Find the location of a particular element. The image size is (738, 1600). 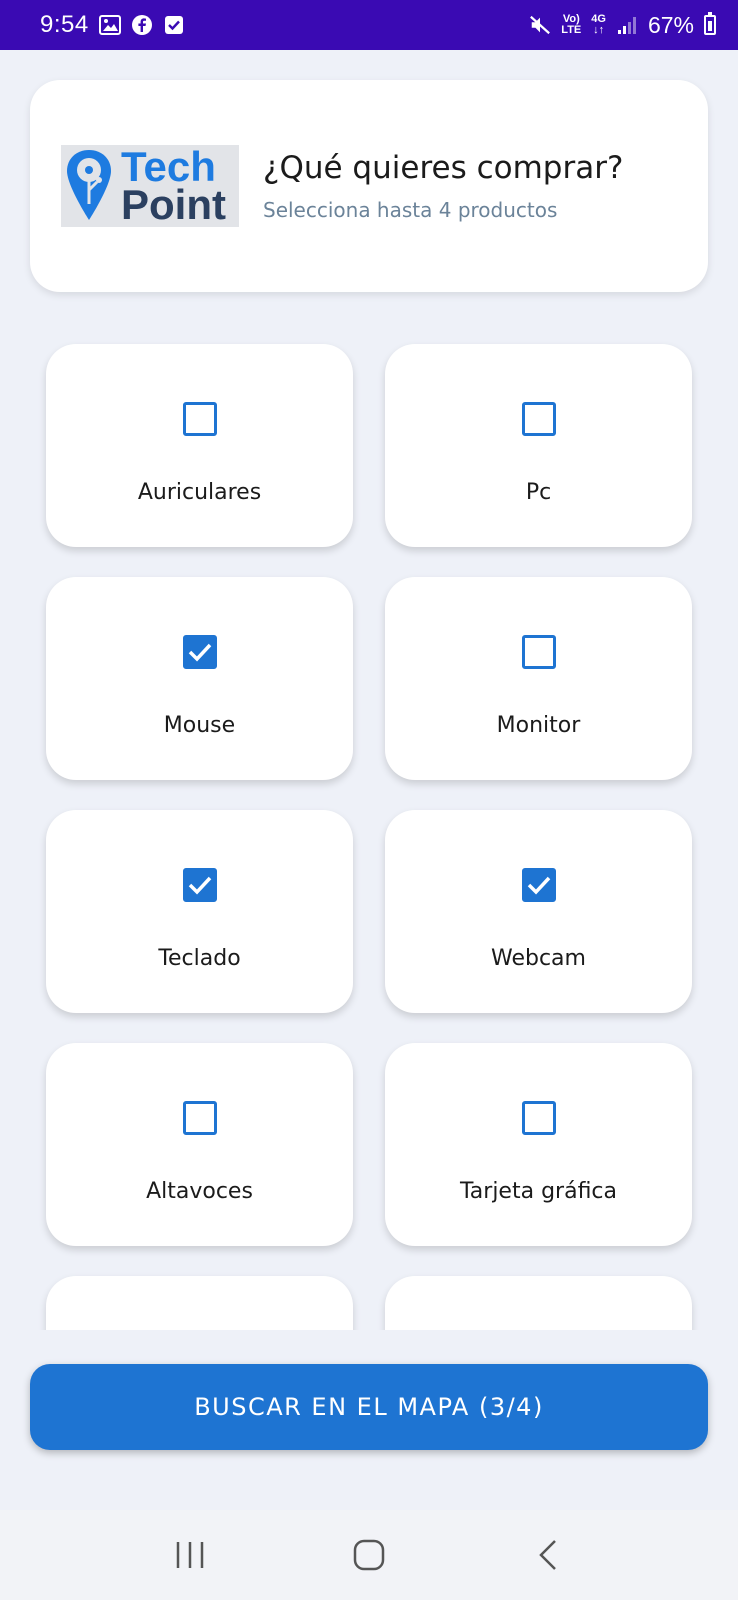

product-label: Monitor is located at coordinates (538, 725).